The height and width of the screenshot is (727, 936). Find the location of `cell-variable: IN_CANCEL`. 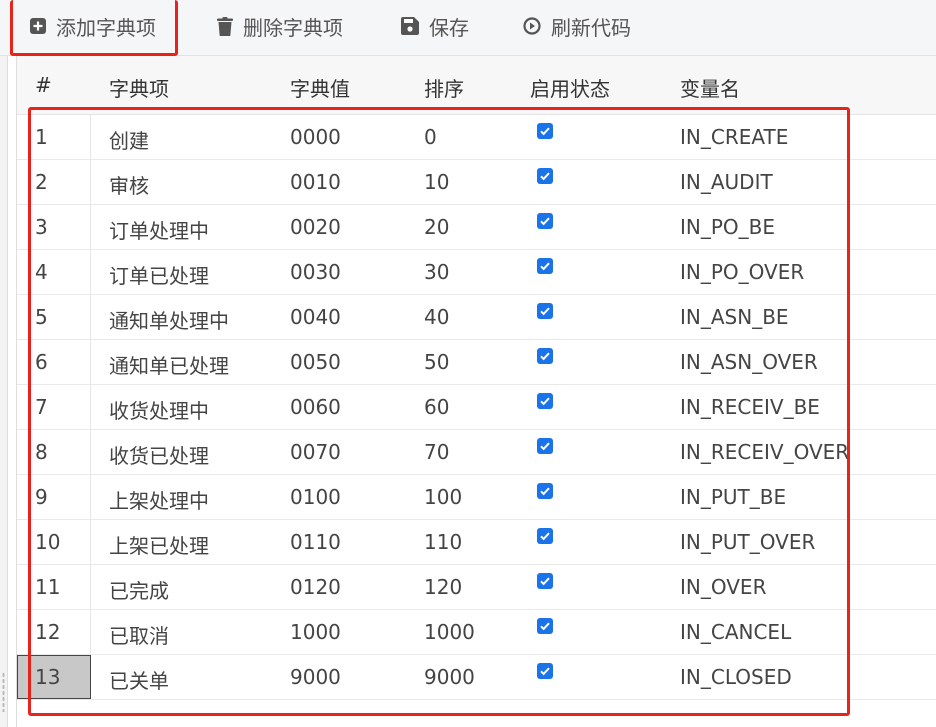

cell-variable: IN_CANCEL is located at coordinates (736, 632).